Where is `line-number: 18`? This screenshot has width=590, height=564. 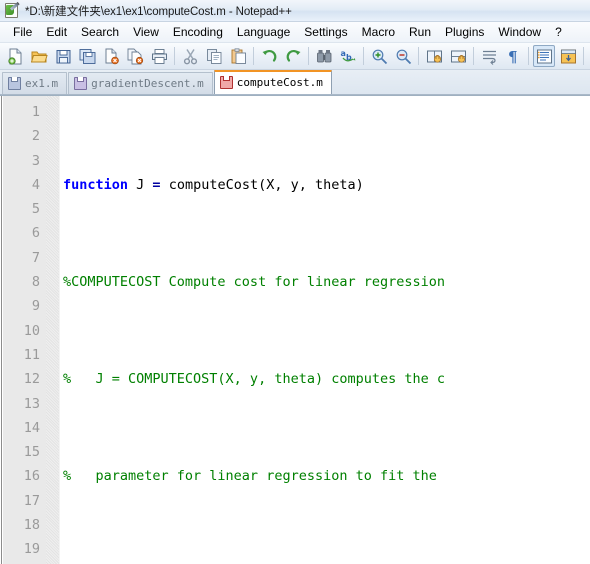 line-number: 18 is located at coordinates (31, 525).